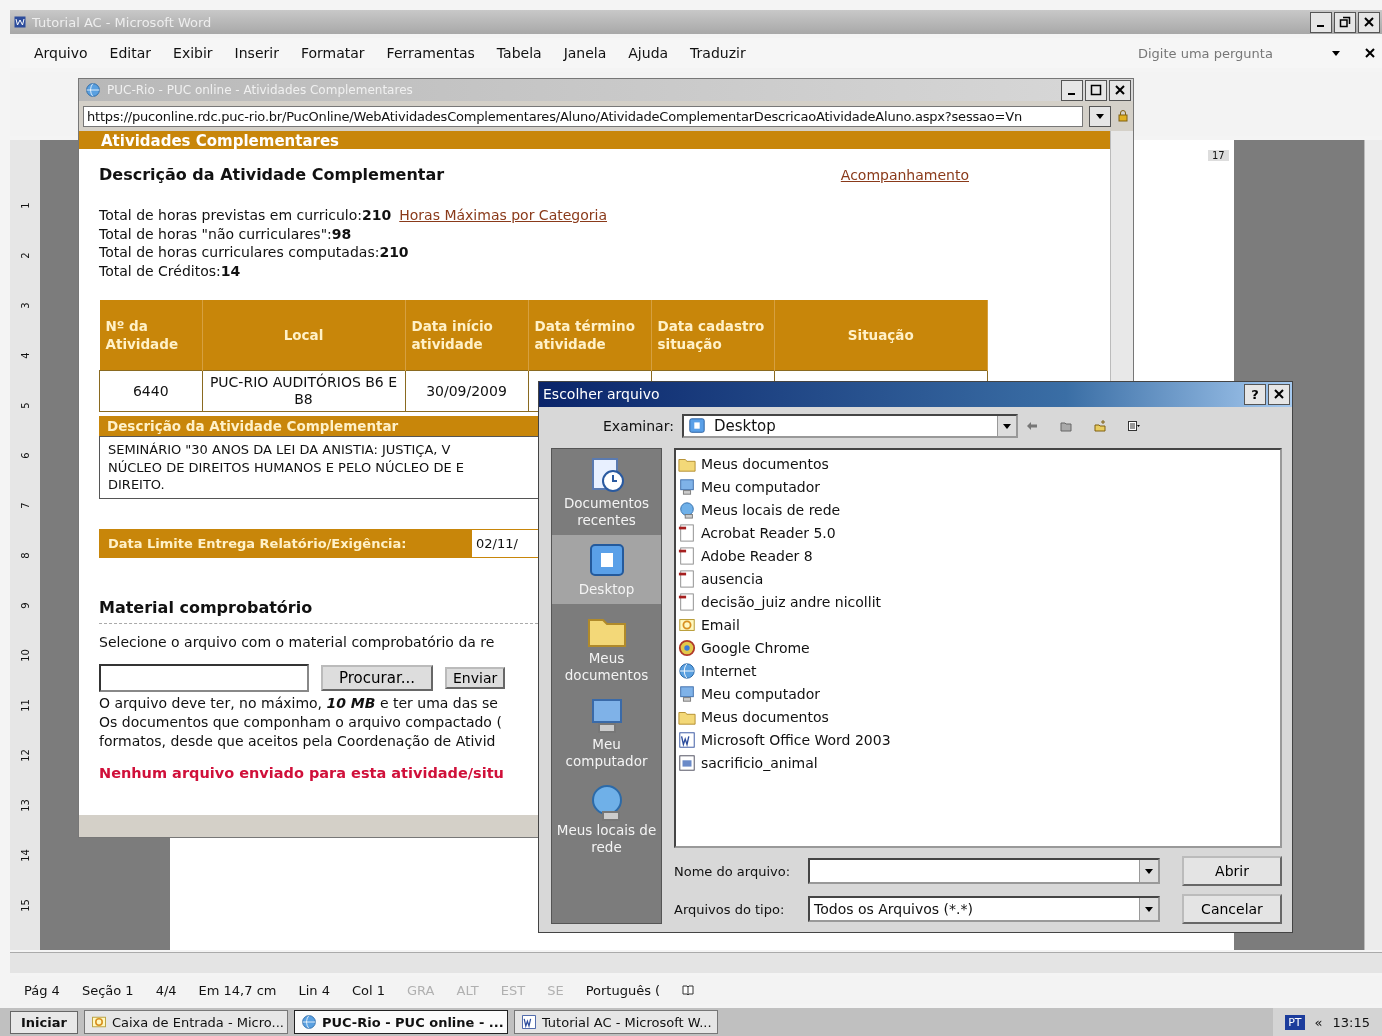 The width and height of the screenshot is (1382, 1036). What do you see at coordinates (303, 391) in the screenshot?
I see `table-cell: PUC-RIO AUDITÓRIOS B6 E B8` at bounding box center [303, 391].